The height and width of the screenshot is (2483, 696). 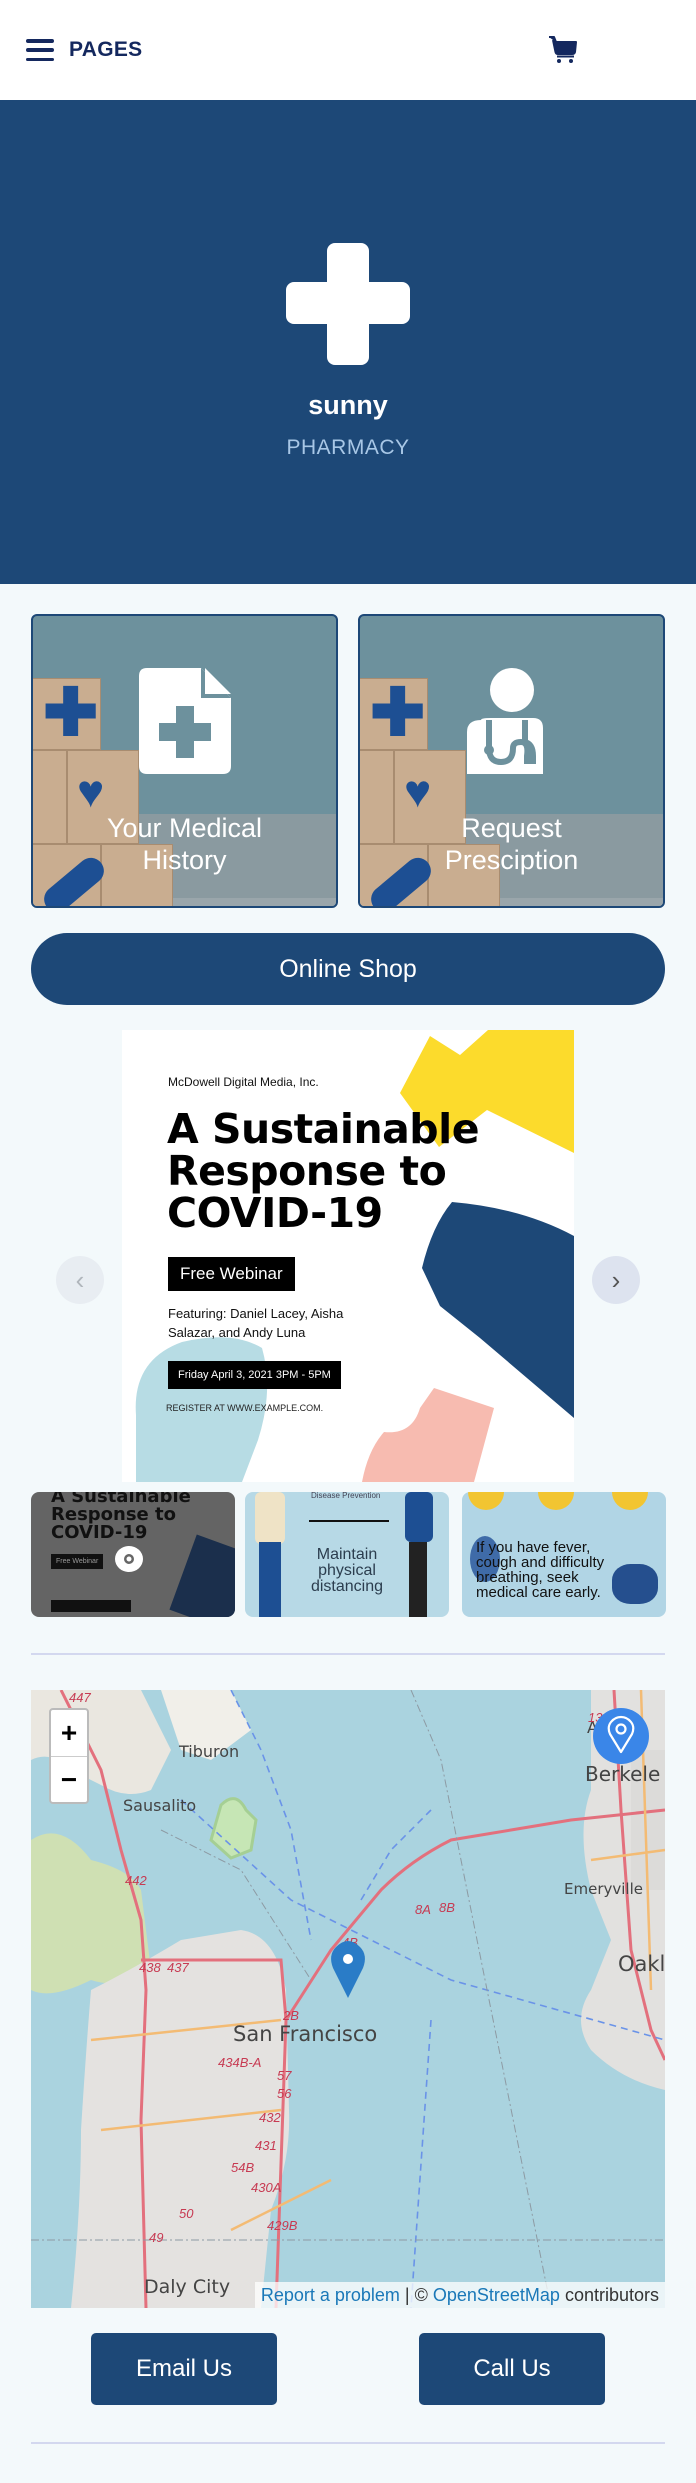 I want to click on hamburger-menu-icon, so click(x=40, y=50).